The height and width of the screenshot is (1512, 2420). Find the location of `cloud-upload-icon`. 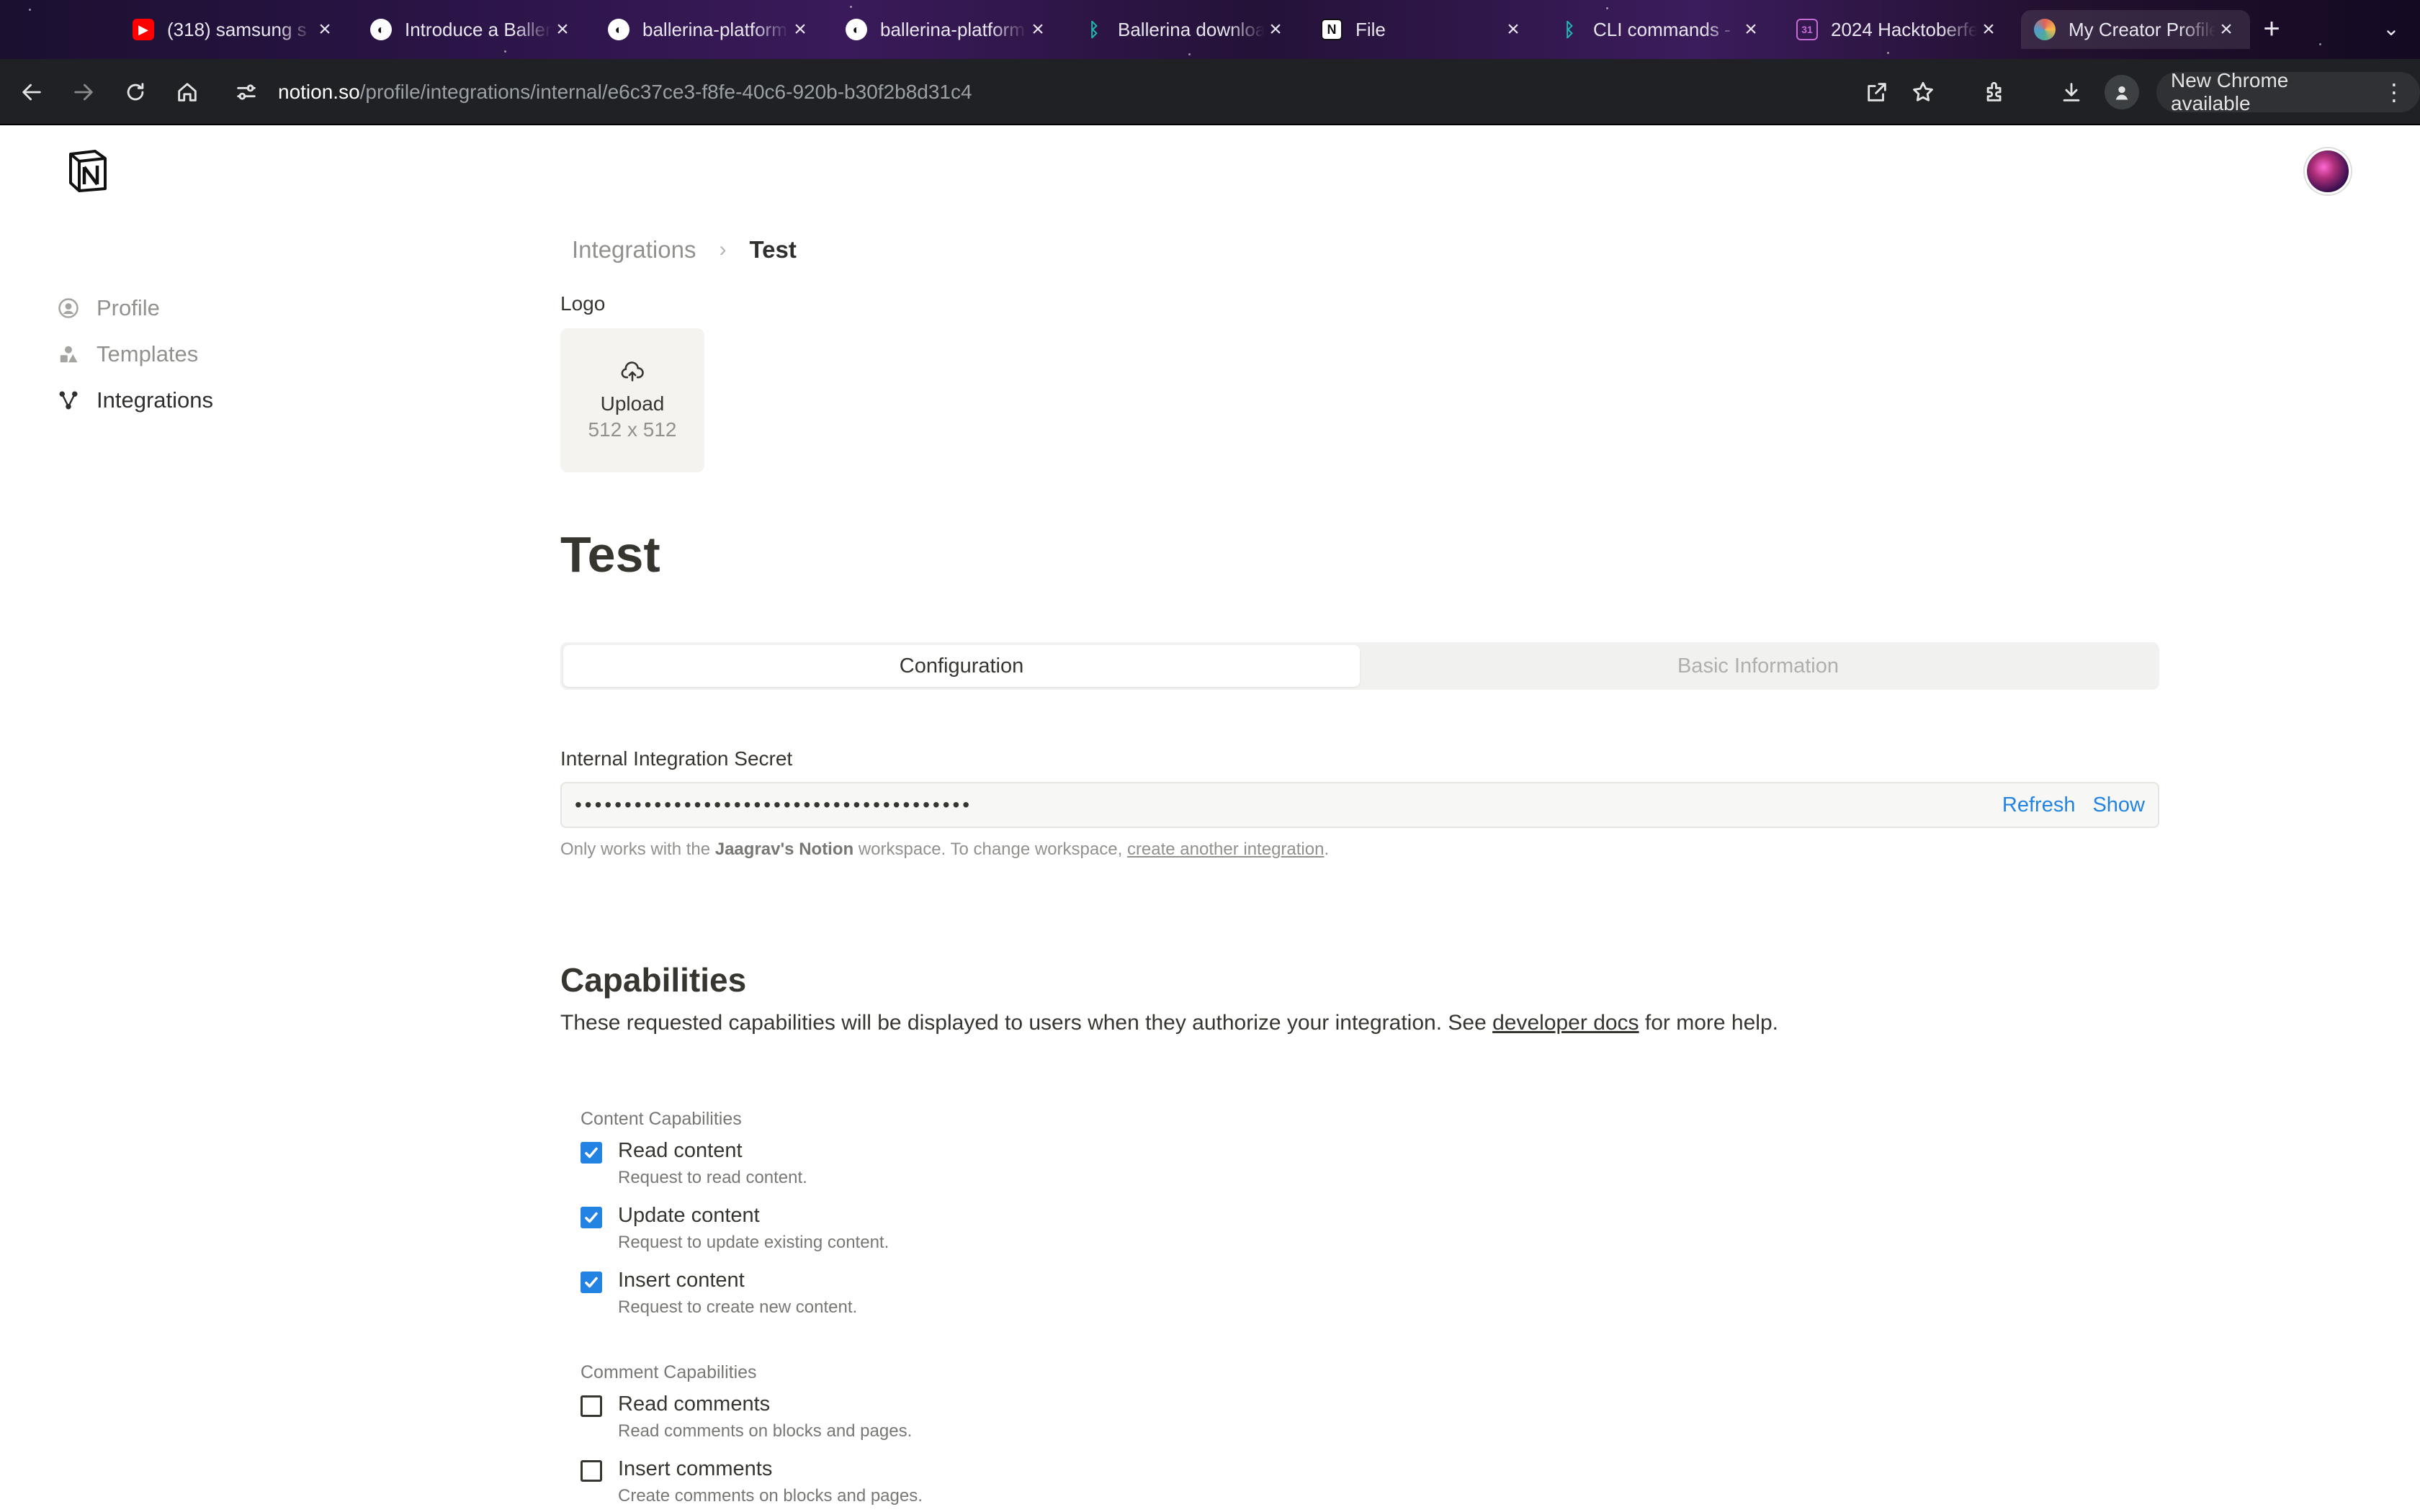

cloud-upload-icon is located at coordinates (632, 374).